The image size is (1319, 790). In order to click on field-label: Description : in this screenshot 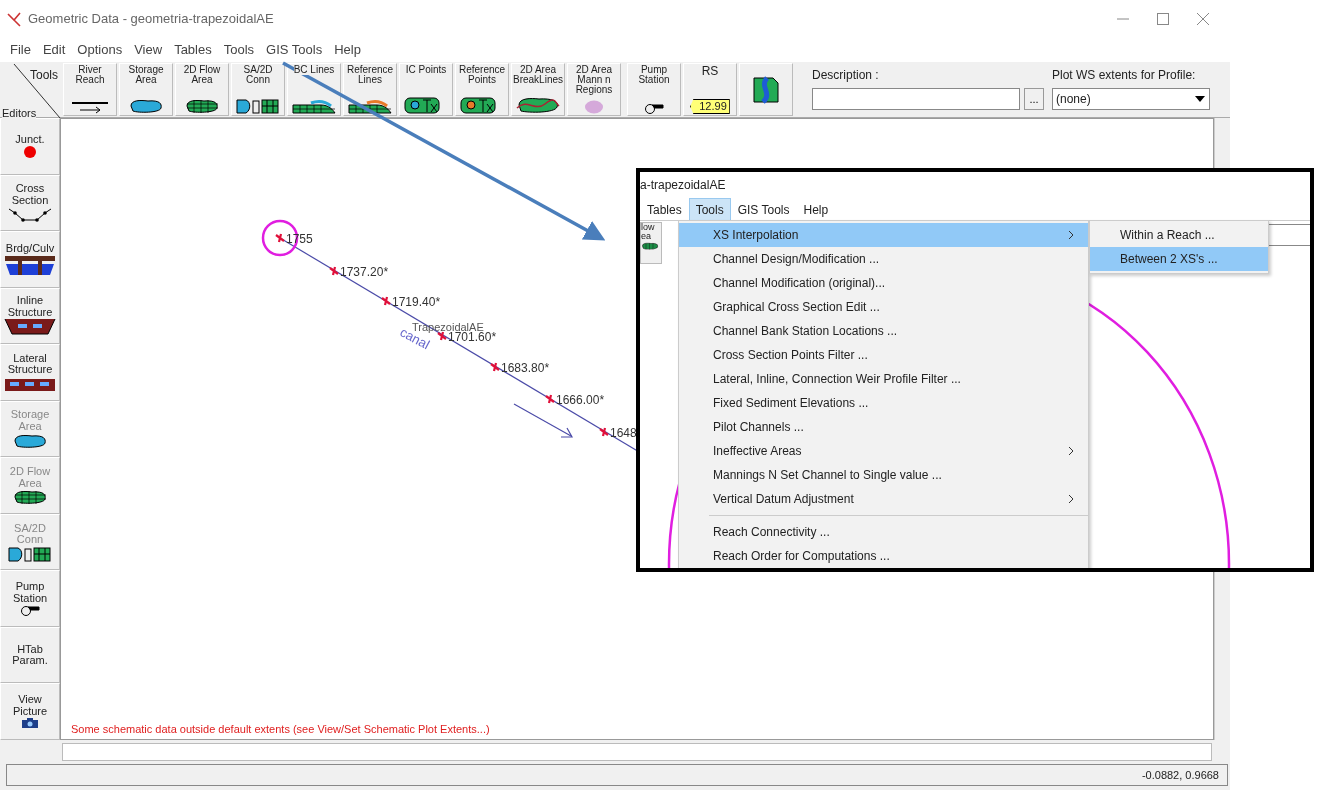, I will do `click(846, 75)`.